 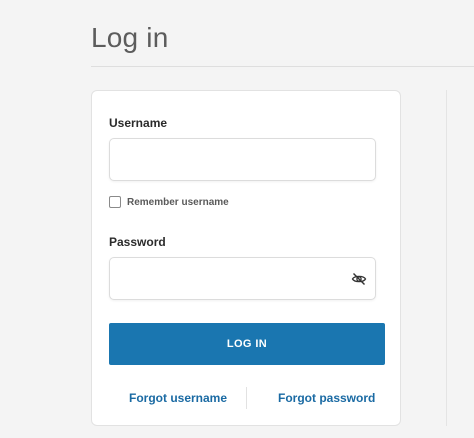 I want to click on forgot-links-row: Forgot username Forgot password, so click(x=247, y=398).